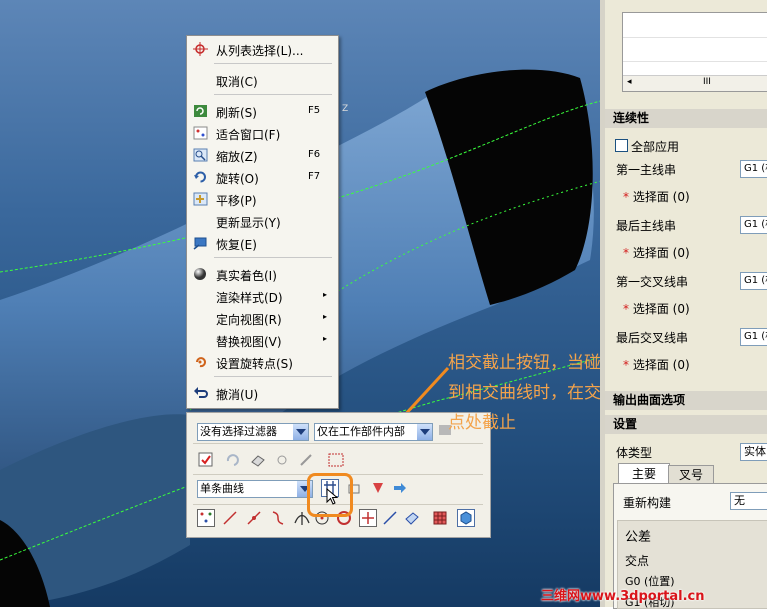  What do you see at coordinates (200, 111) in the screenshot?
I see `refresh-icon` at bounding box center [200, 111].